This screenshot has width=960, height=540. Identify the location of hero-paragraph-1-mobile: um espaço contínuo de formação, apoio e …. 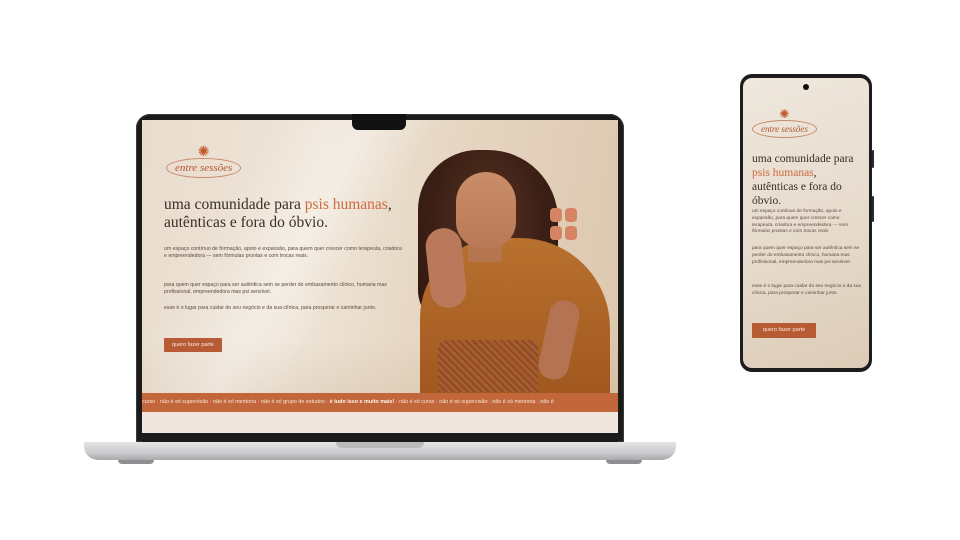
(800, 222).